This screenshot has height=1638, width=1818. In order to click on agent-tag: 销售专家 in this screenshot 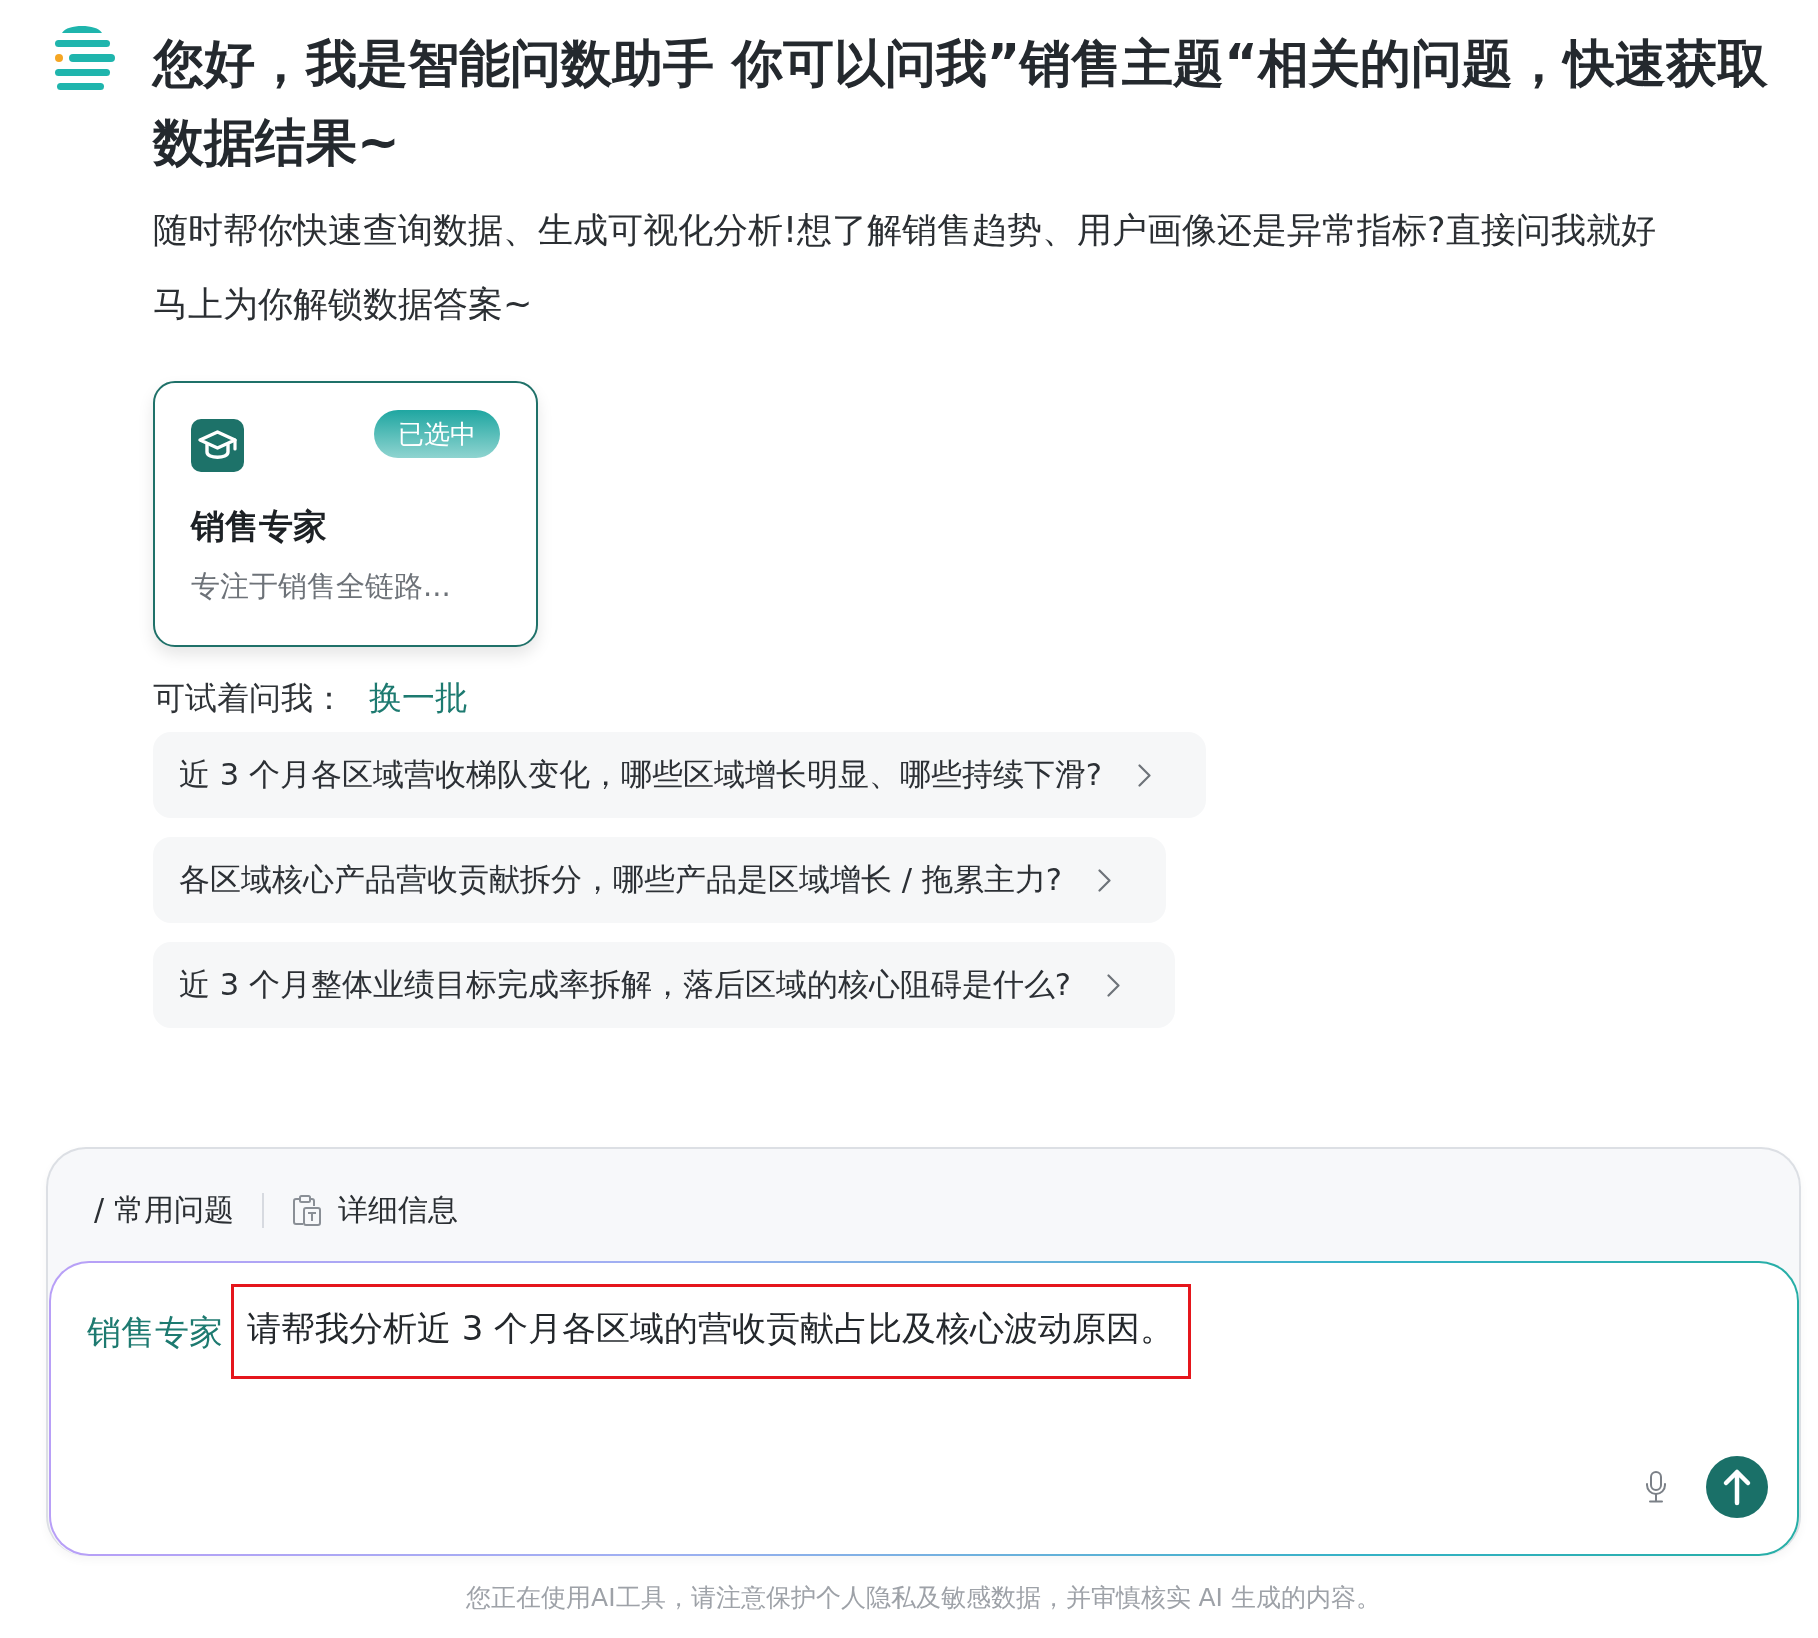, I will do `click(155, 1331)`.